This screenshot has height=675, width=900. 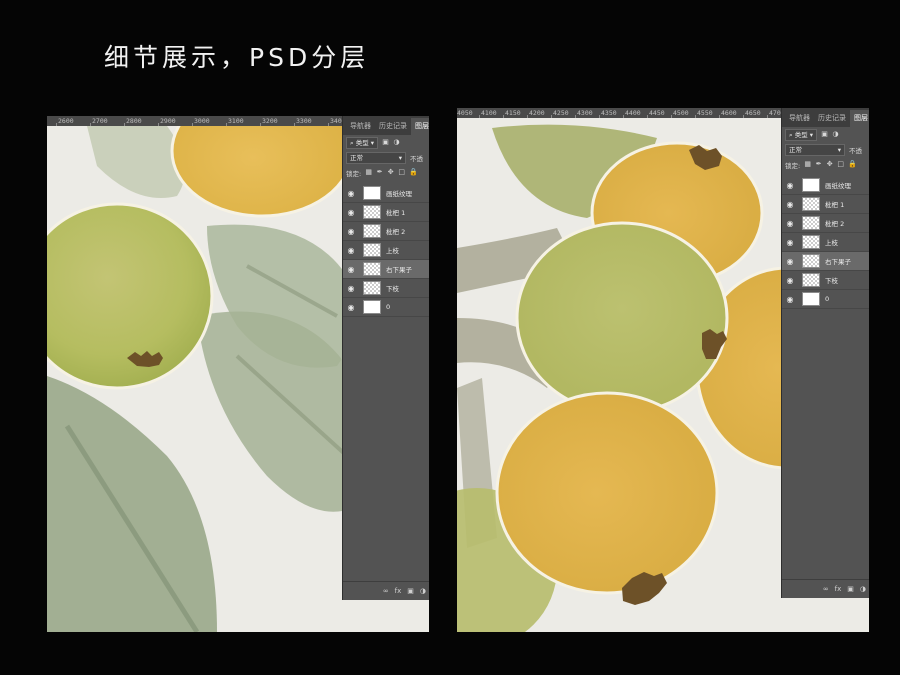 What do you see at coordinates (838, 262) in the screenshot?
I see `layer-name: 右下果子` at bounding box center [838, 262].